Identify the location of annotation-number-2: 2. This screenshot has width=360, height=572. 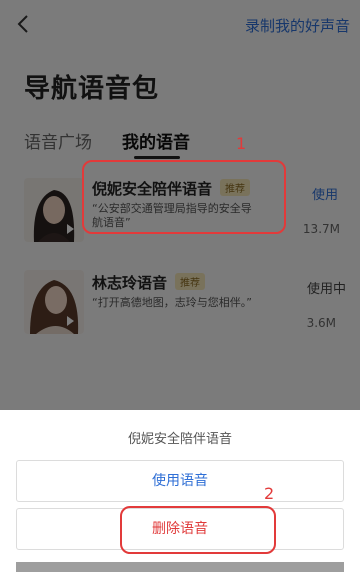
(269, 493).